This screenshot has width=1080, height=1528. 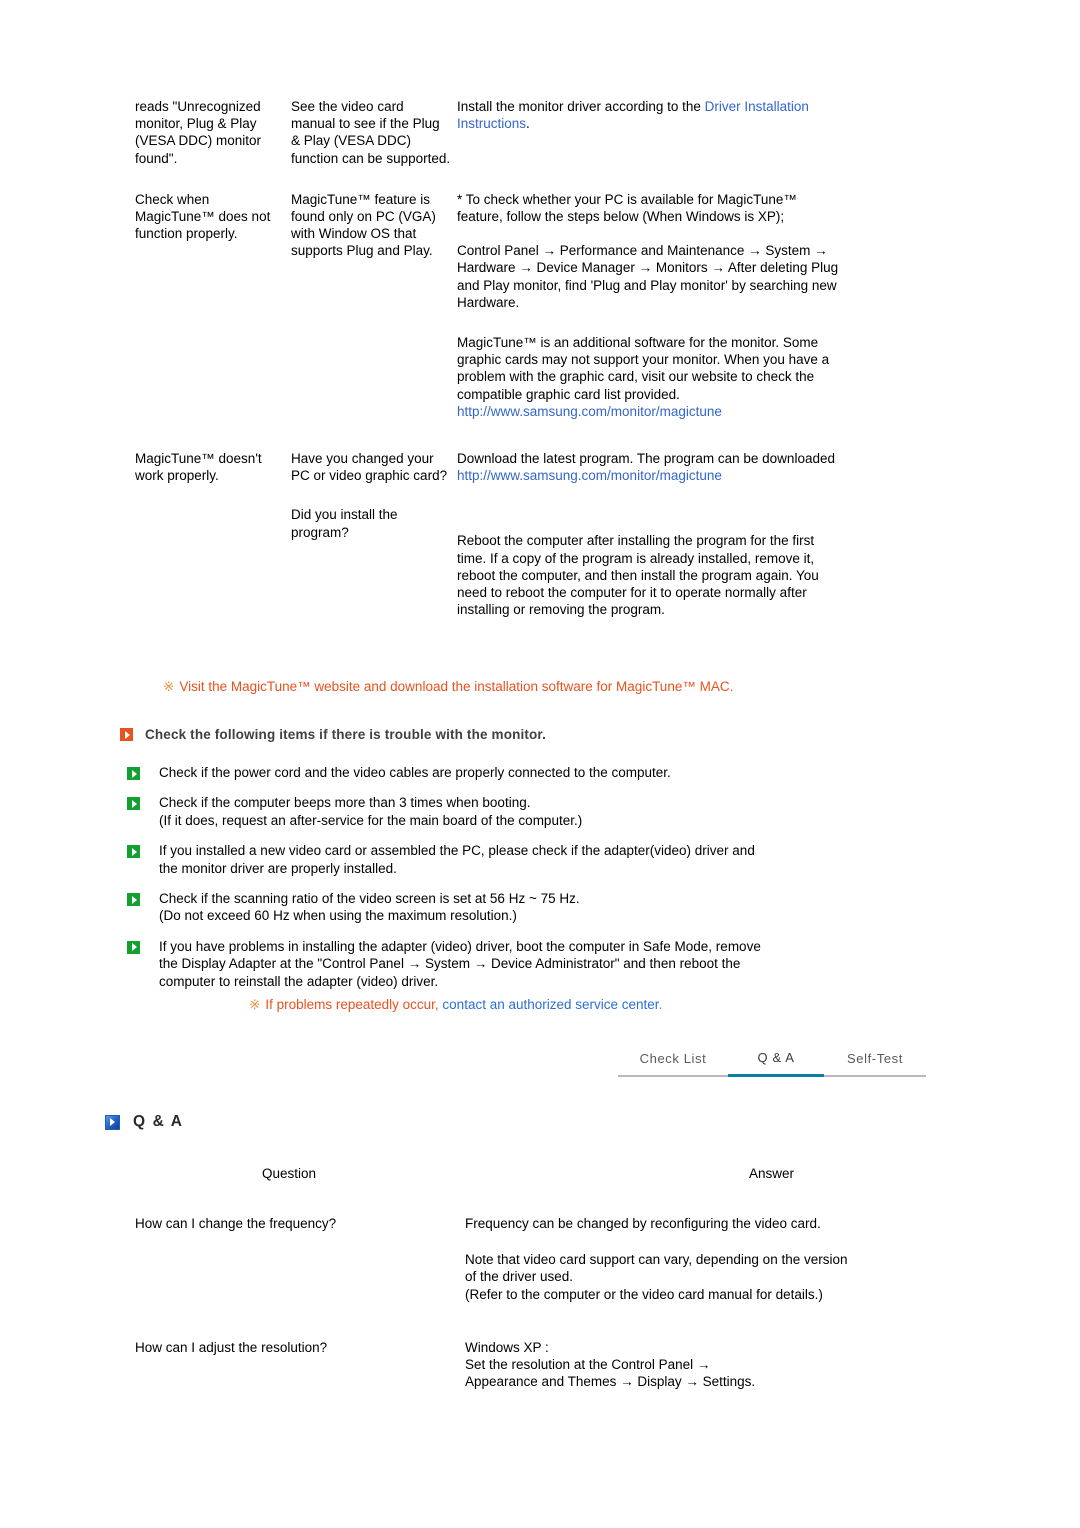 I want to click on qa-question: How can I adjust the resolution?, so click(x=231, y=1347).